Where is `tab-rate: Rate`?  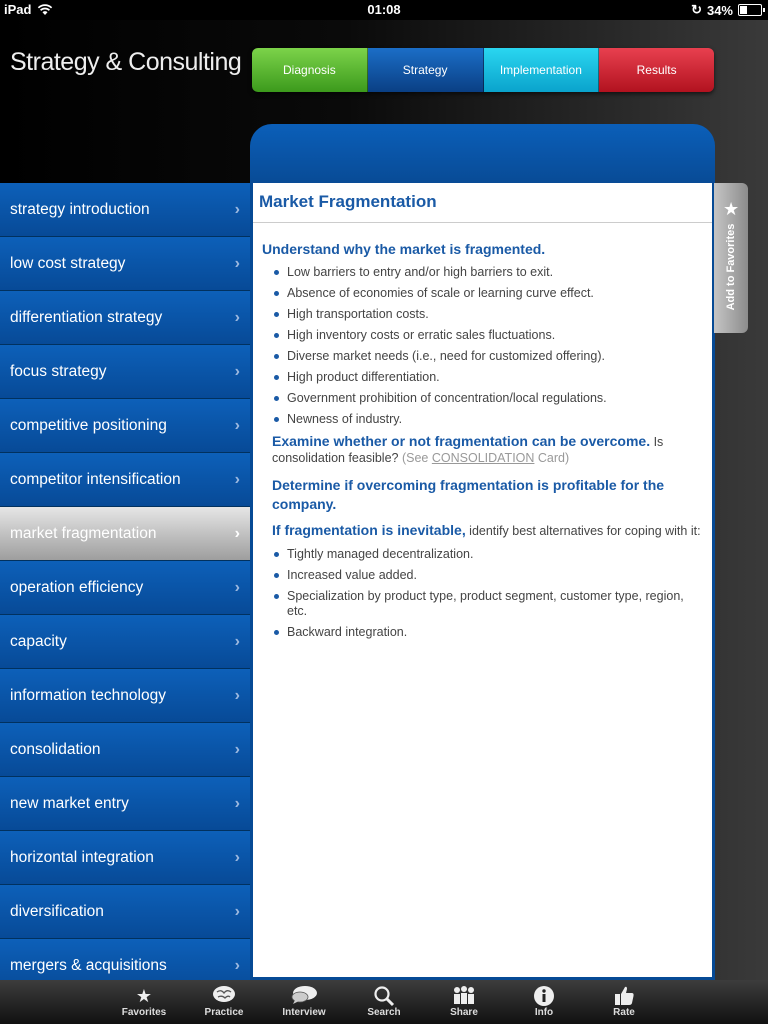 tab-rate: Rate is located at coordinates (624, 1002).